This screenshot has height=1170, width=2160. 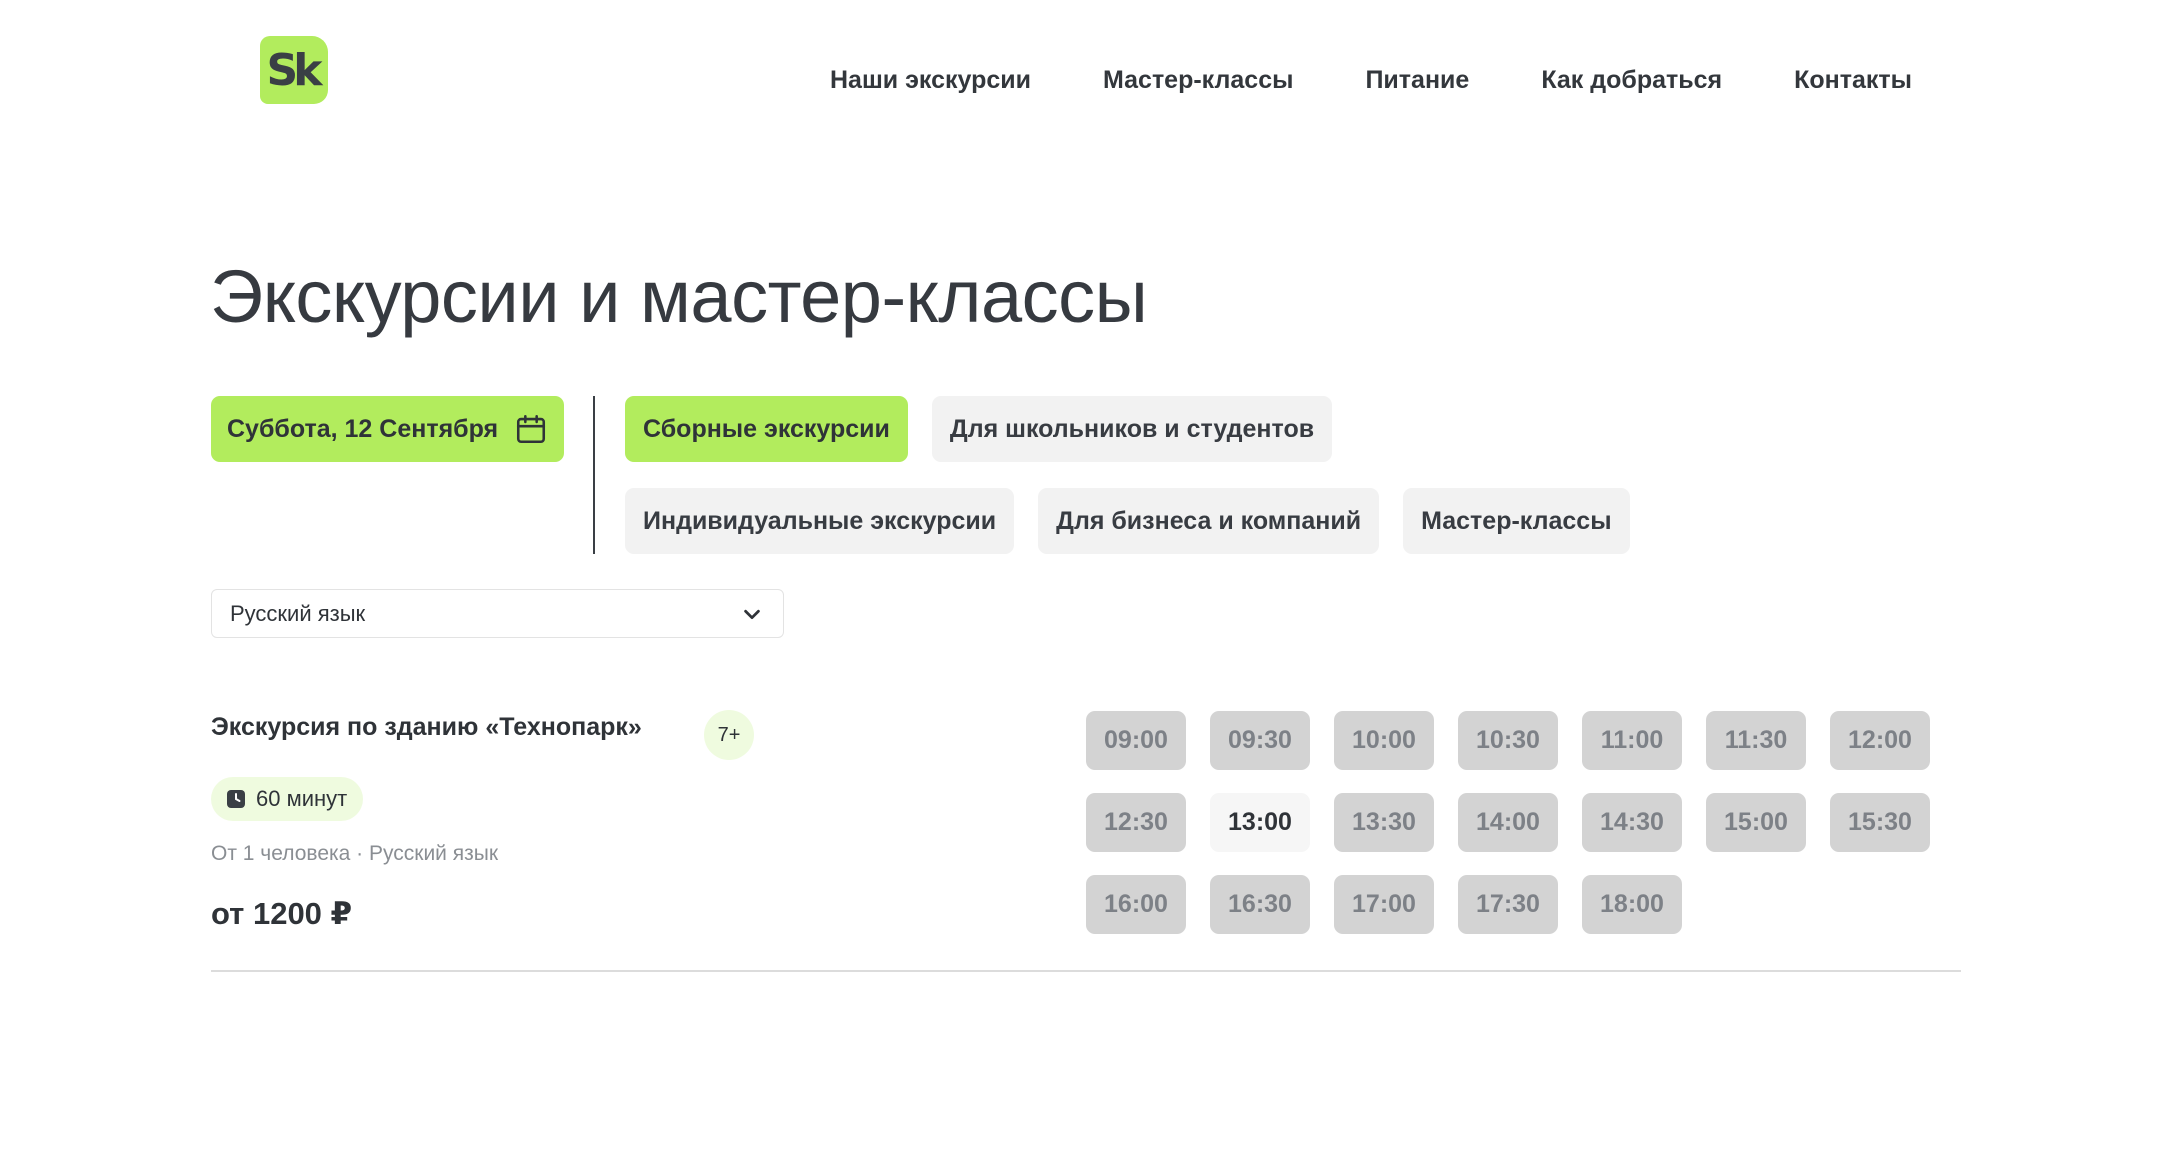 I want to click on date-picker-button: Суббота, 12 Сентября, so click(x=387, y=429).